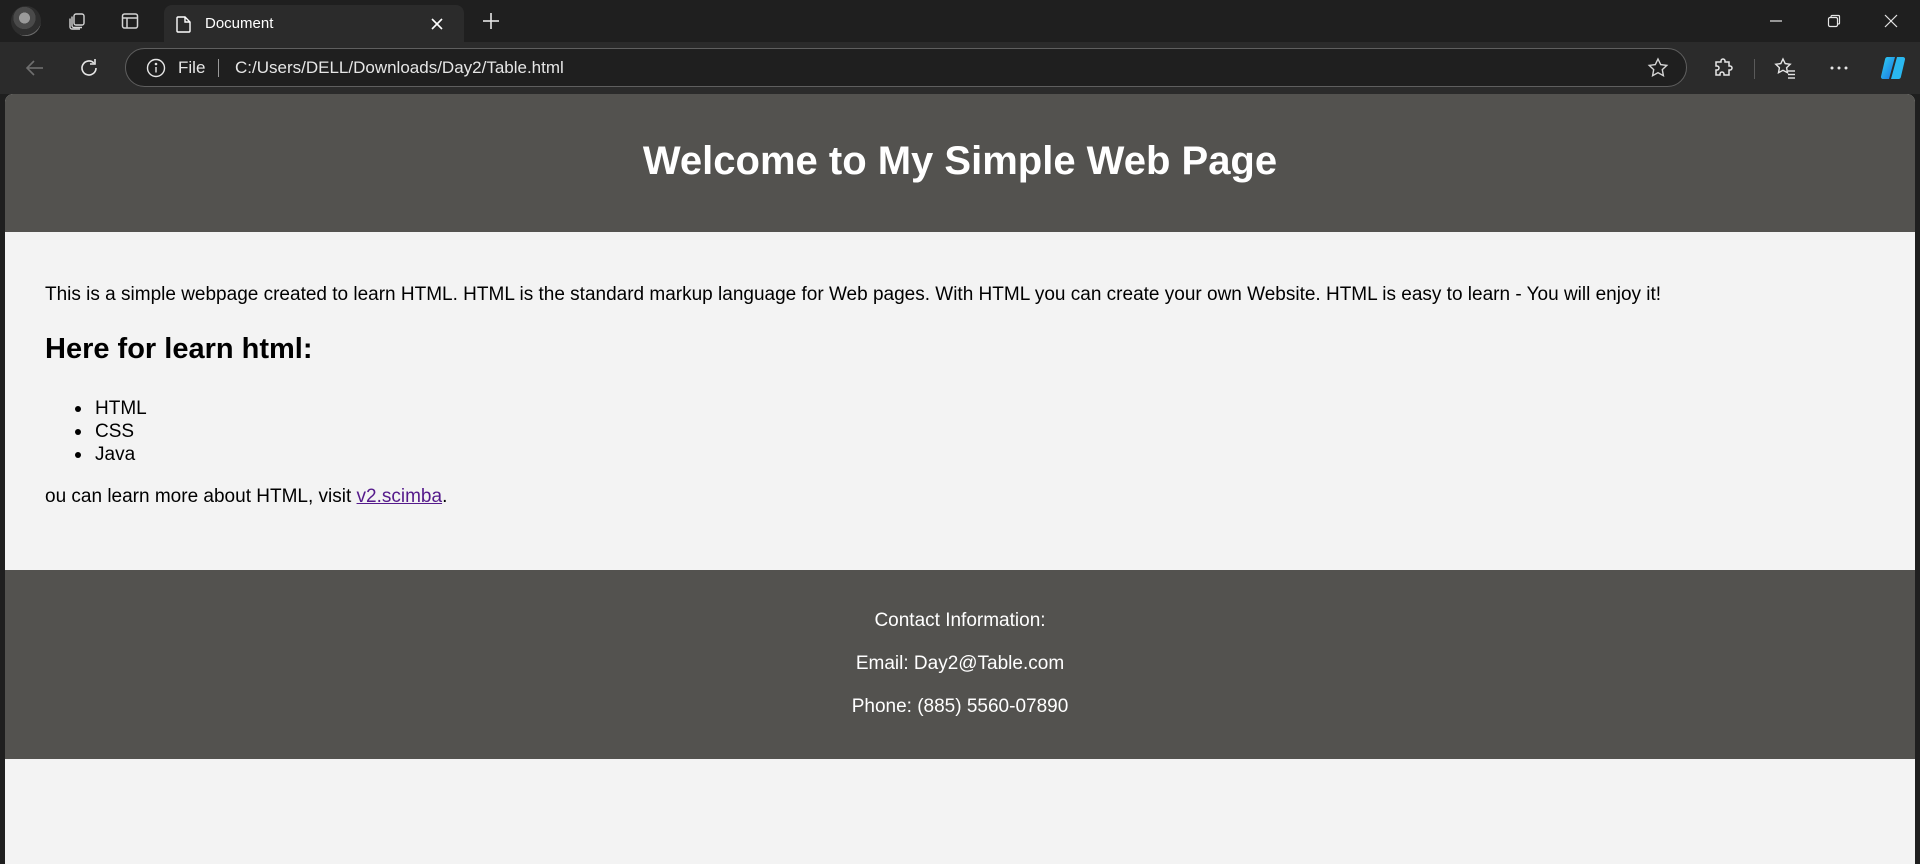  Describe the element at coordinates (201, 496) in the screenshot. I see `learn-more-text: ou can learn more about HTML, visit` at that location.